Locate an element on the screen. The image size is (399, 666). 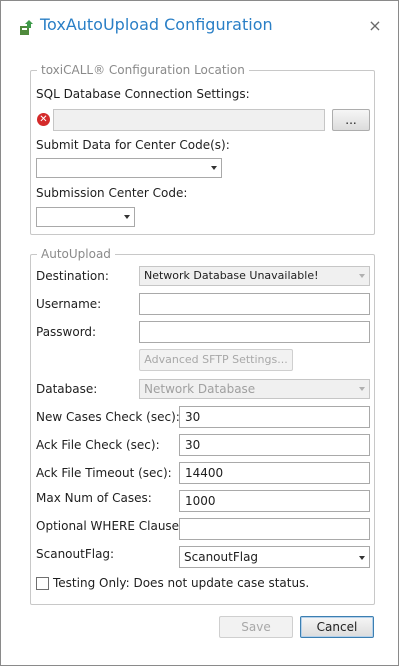
title-bar: ToxAutoUpload Configuration × is located at coordinates (199, 27).